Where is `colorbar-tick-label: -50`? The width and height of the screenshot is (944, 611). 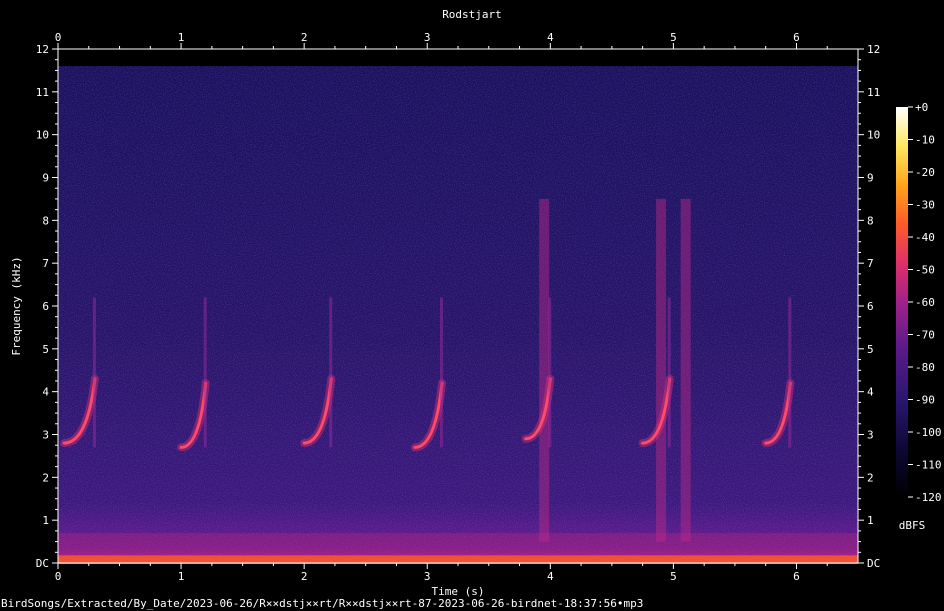 colorbar-tick-label: -50 is located at coordinates (925, 270).